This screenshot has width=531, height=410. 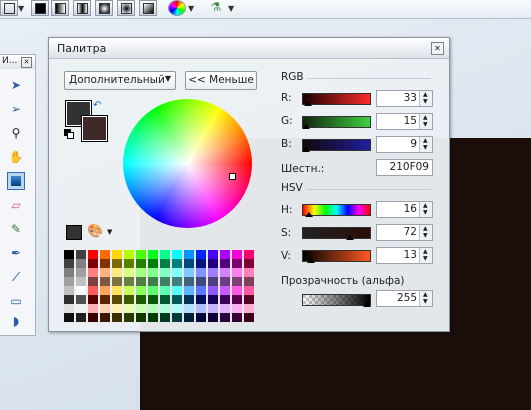 I want to click on b-stepper: 9 ▲ ▼, so click(x=404, y=144).